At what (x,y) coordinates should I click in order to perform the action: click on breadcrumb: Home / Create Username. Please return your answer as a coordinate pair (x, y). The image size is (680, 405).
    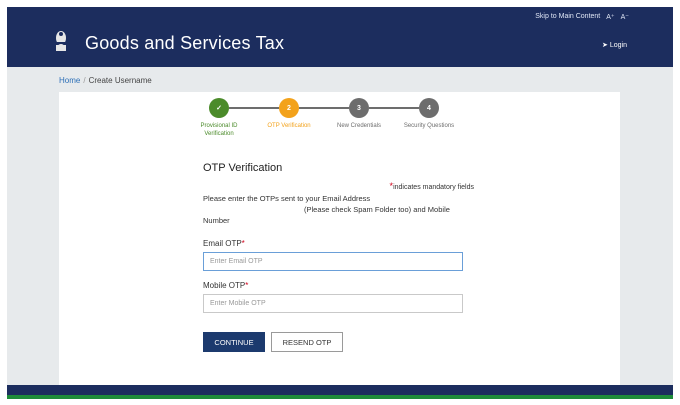
    Looking at the image, I should click on (105, 80).